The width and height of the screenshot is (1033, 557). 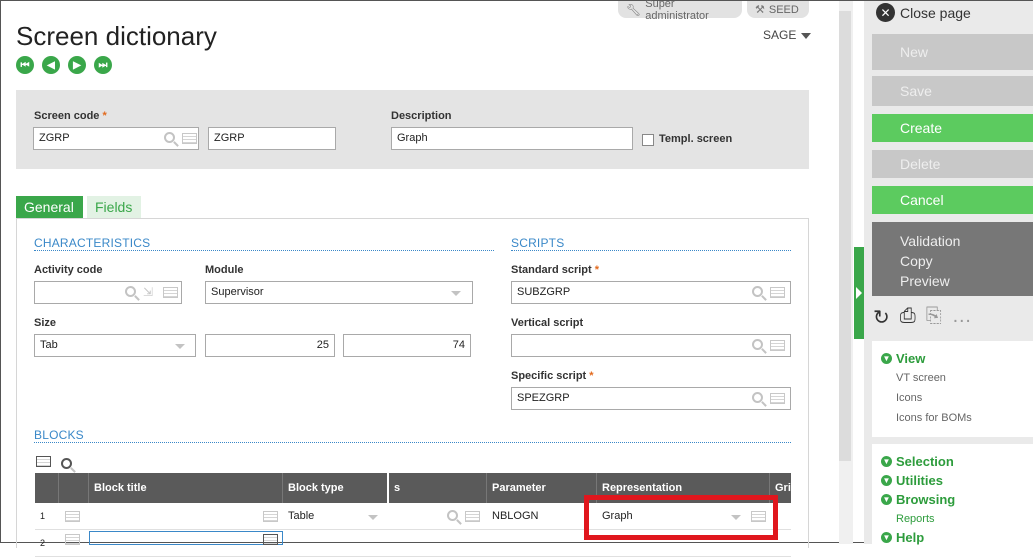 What do you see at coordinates (885, 12) in the screenshot?
I see `close-icon: ✕` at bounding box center [885, 12].